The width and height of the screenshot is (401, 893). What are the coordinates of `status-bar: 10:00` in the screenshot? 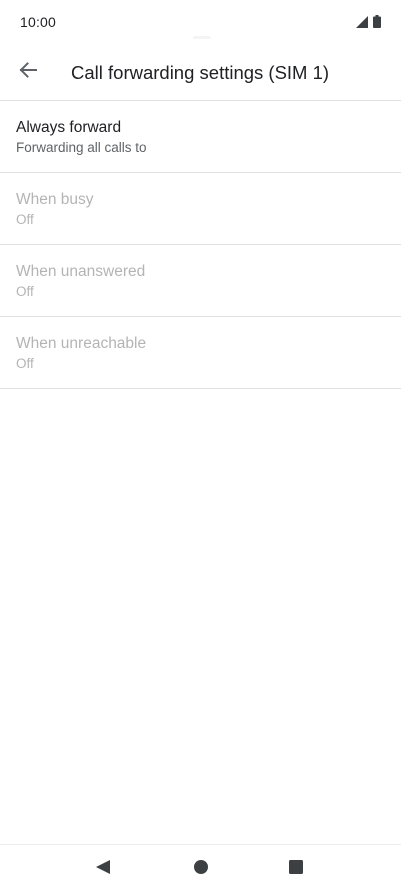 It's located at (200, 22).